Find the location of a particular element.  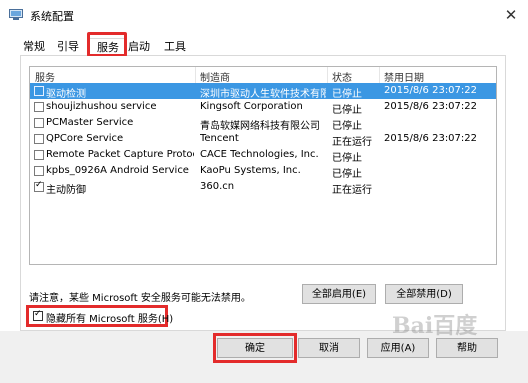

apply-button: 应用(A) is located at coordinates (398, 348).